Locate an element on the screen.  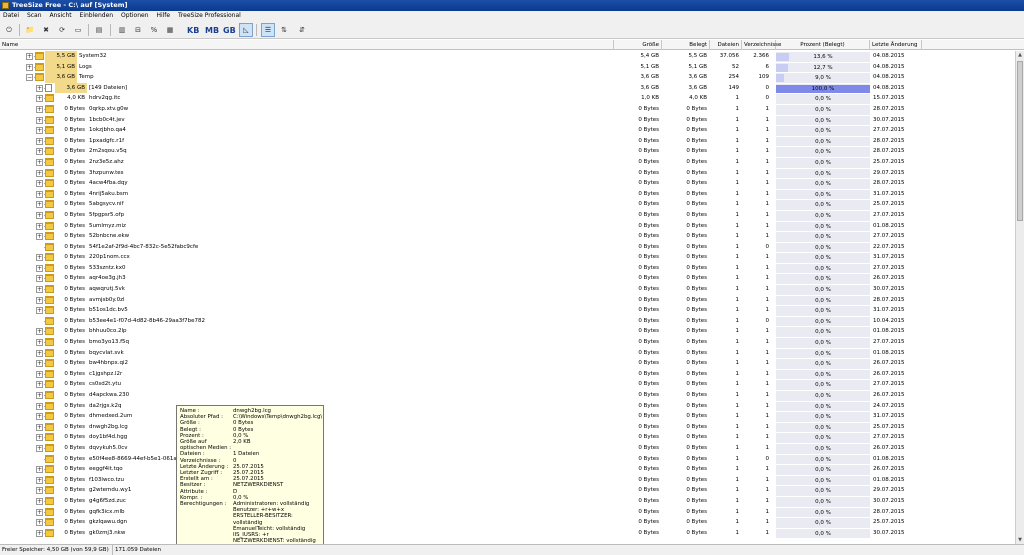
menu-ansicht: Ansicht is located at coordinates (60, 16).